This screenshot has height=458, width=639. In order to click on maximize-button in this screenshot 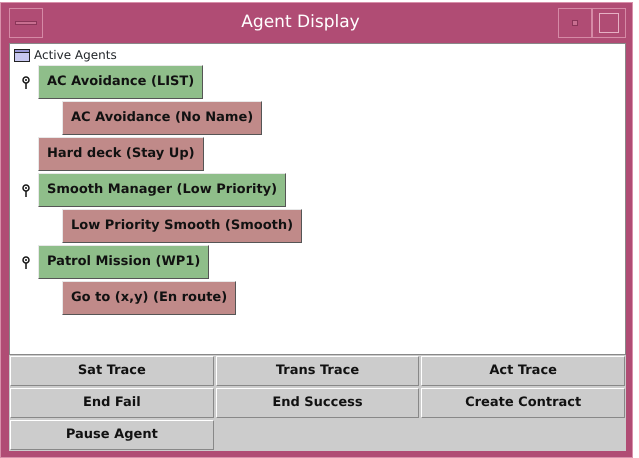, I will do `click(609, 23)`.